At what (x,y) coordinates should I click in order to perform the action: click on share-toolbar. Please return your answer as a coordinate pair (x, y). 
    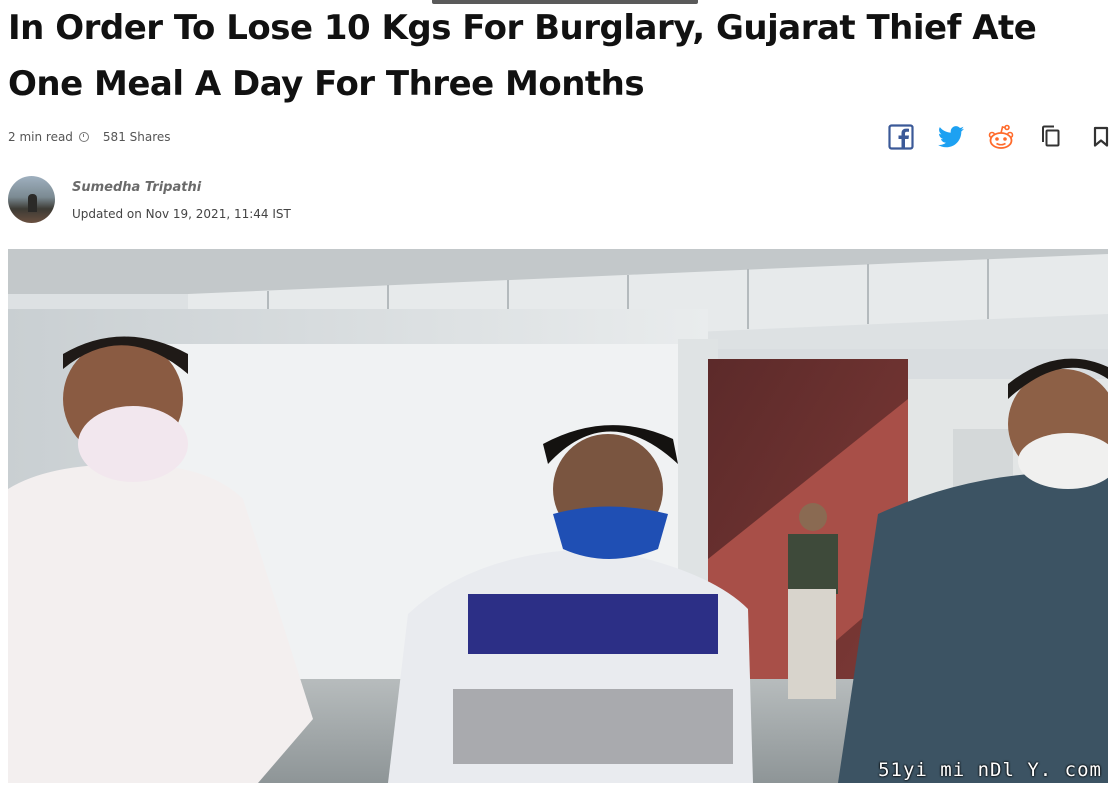
    Looking at the image, I should click on (999, 137).